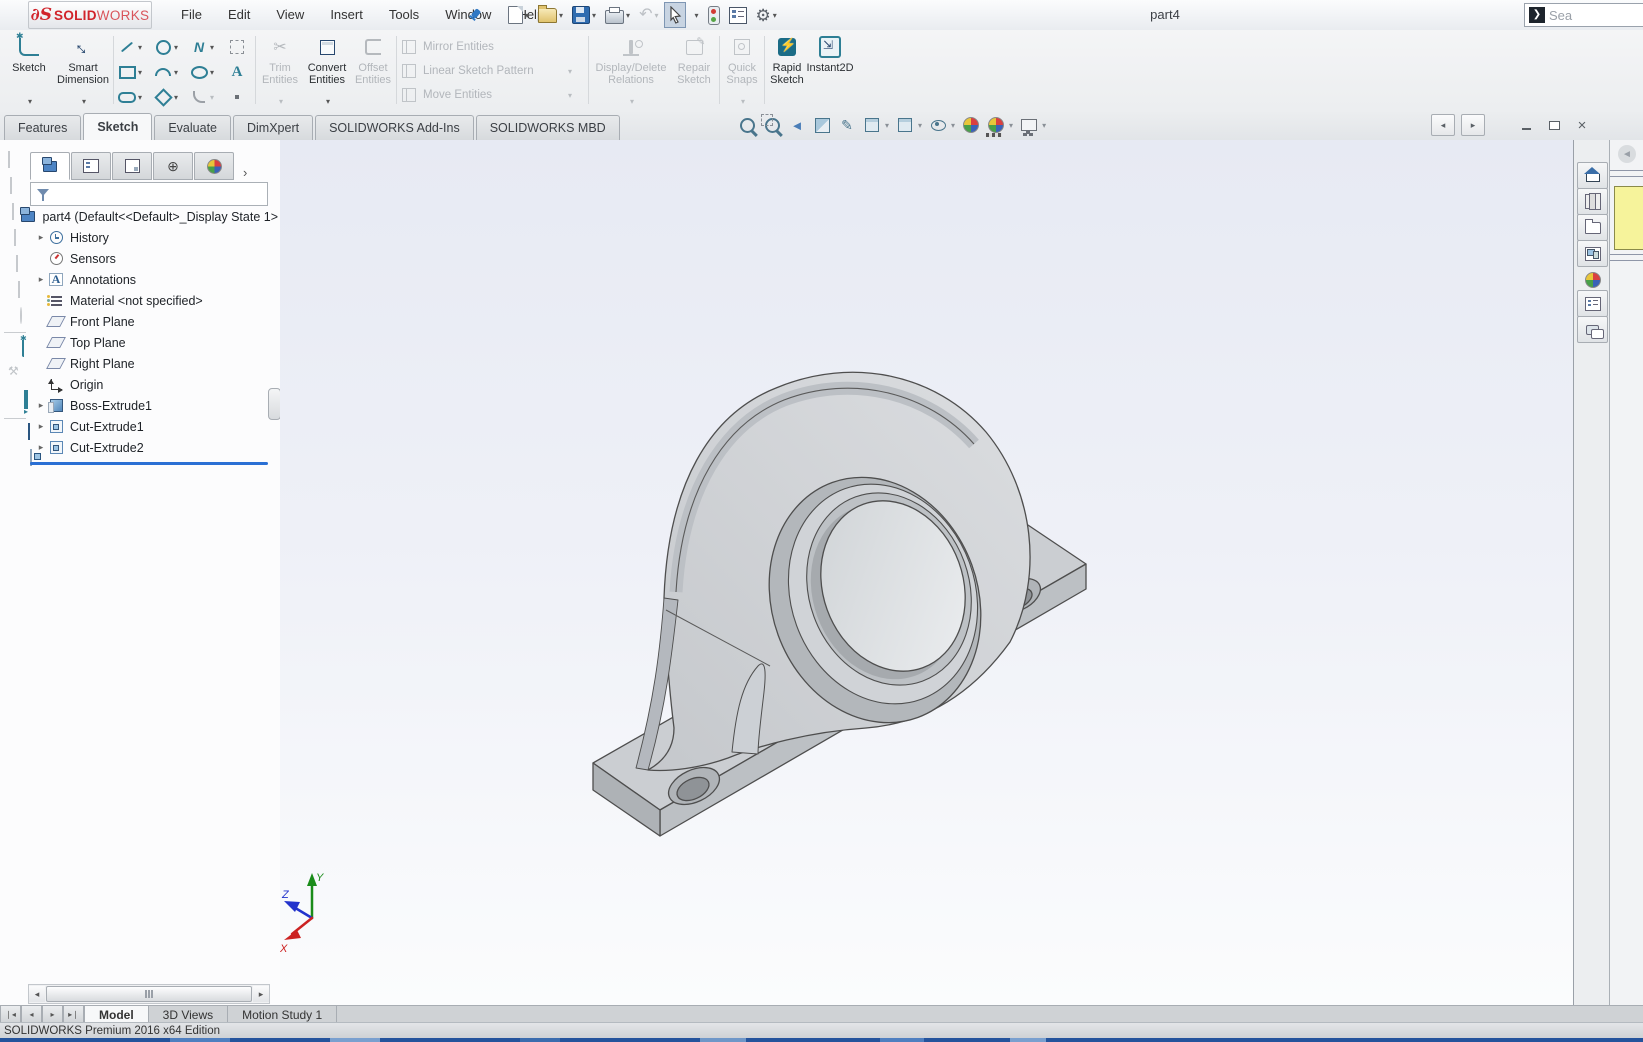 Image resolution: width=1643 pixels, height=1042 pixels. What do you see at coordinates (628, 15) in the screenshot?
I see `print-caret-icon` at bounding box center [628, 15].